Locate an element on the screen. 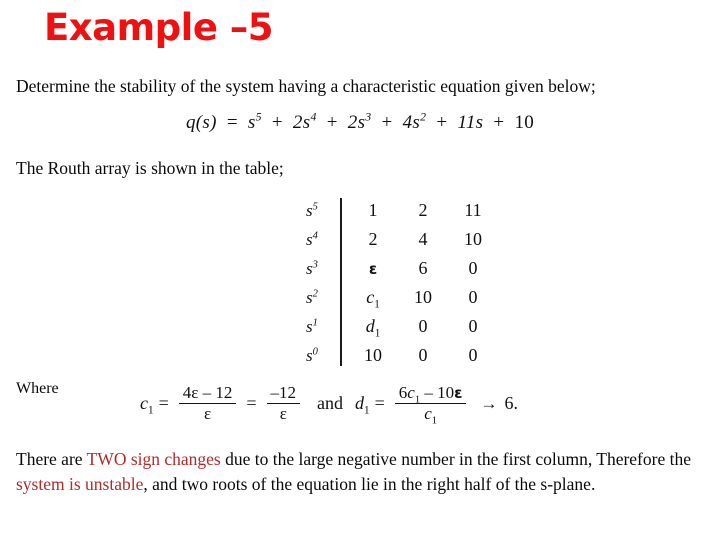 The width and height of the screenshot is (720, 540). c1-simplified-numerator: –12 is located at coordinates (283, 392).